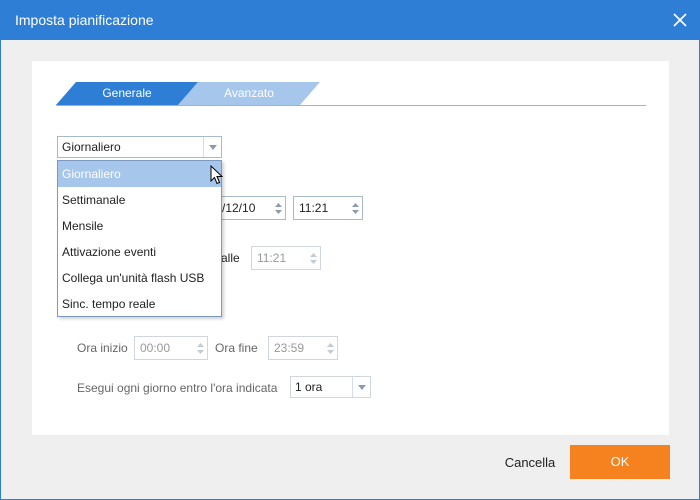 This screenshot has width=700, height=500. I want to click on tab-generale: Generale, so click(127, 93).